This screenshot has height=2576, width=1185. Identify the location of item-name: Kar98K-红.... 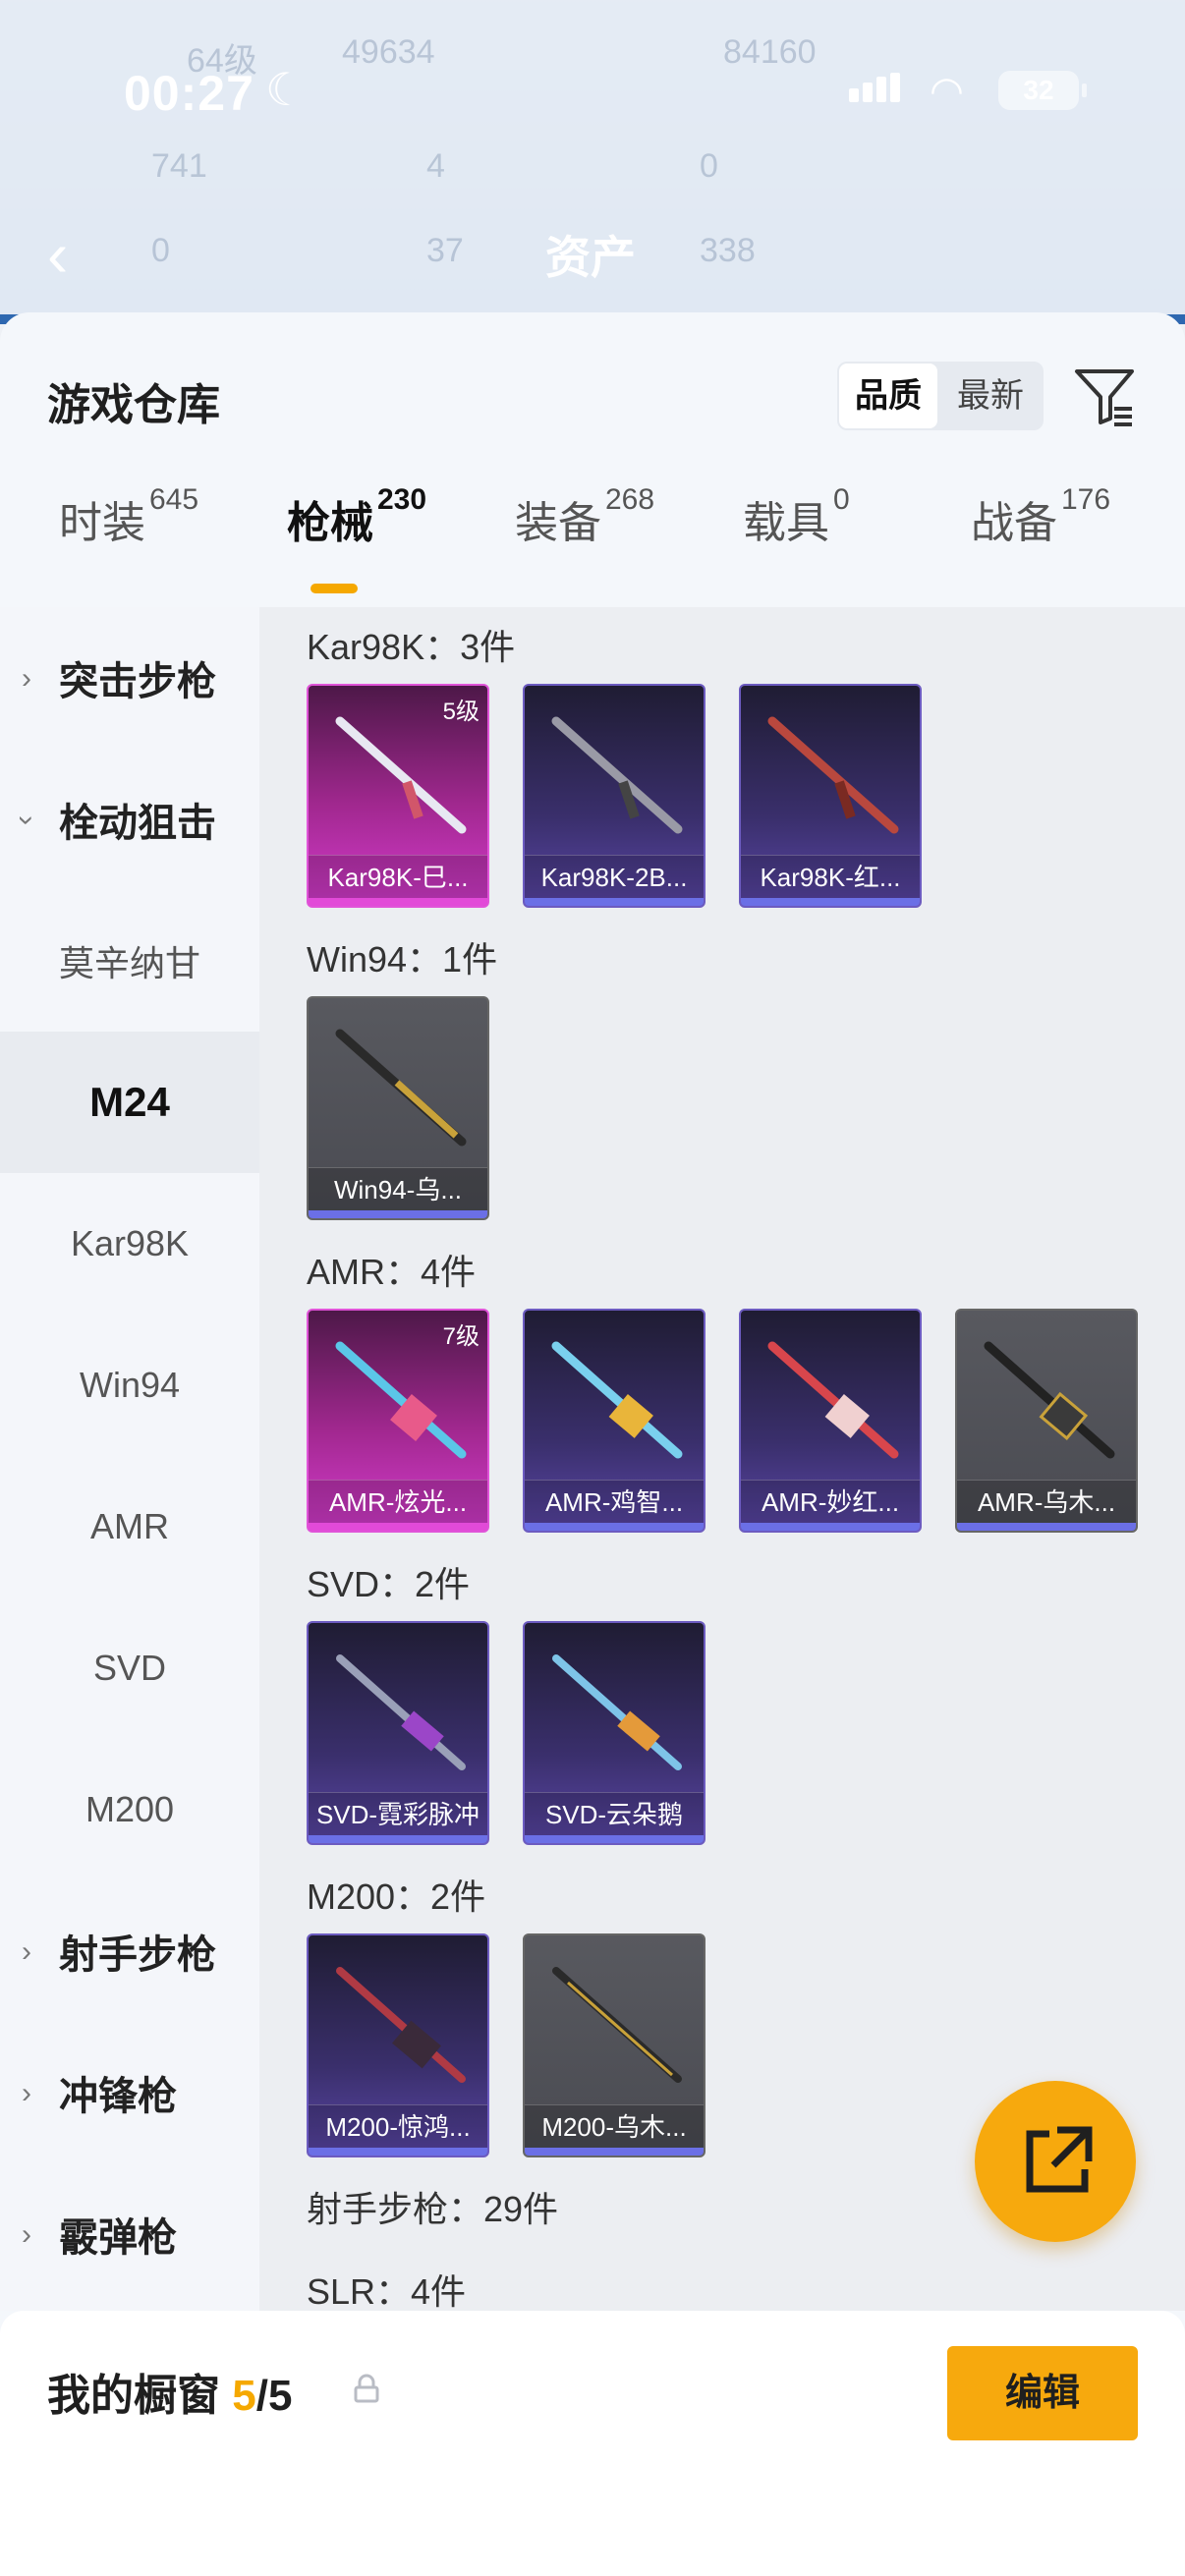
(831, 876).